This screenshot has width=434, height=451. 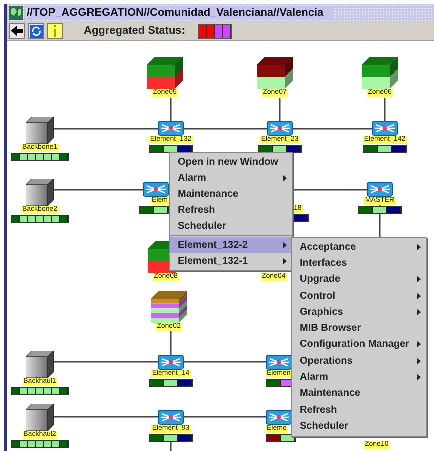 I want to click on menu-item: Open in new Window, so click(x=231, y=162).